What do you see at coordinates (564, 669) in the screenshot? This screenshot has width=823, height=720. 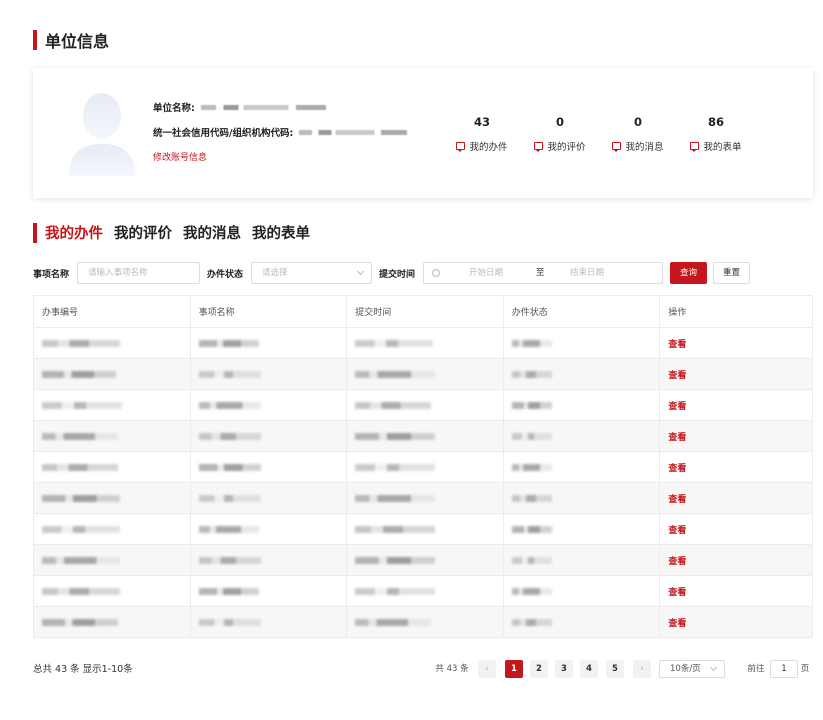 I see `page-3-button: 3` at bounding box center [564, 669].